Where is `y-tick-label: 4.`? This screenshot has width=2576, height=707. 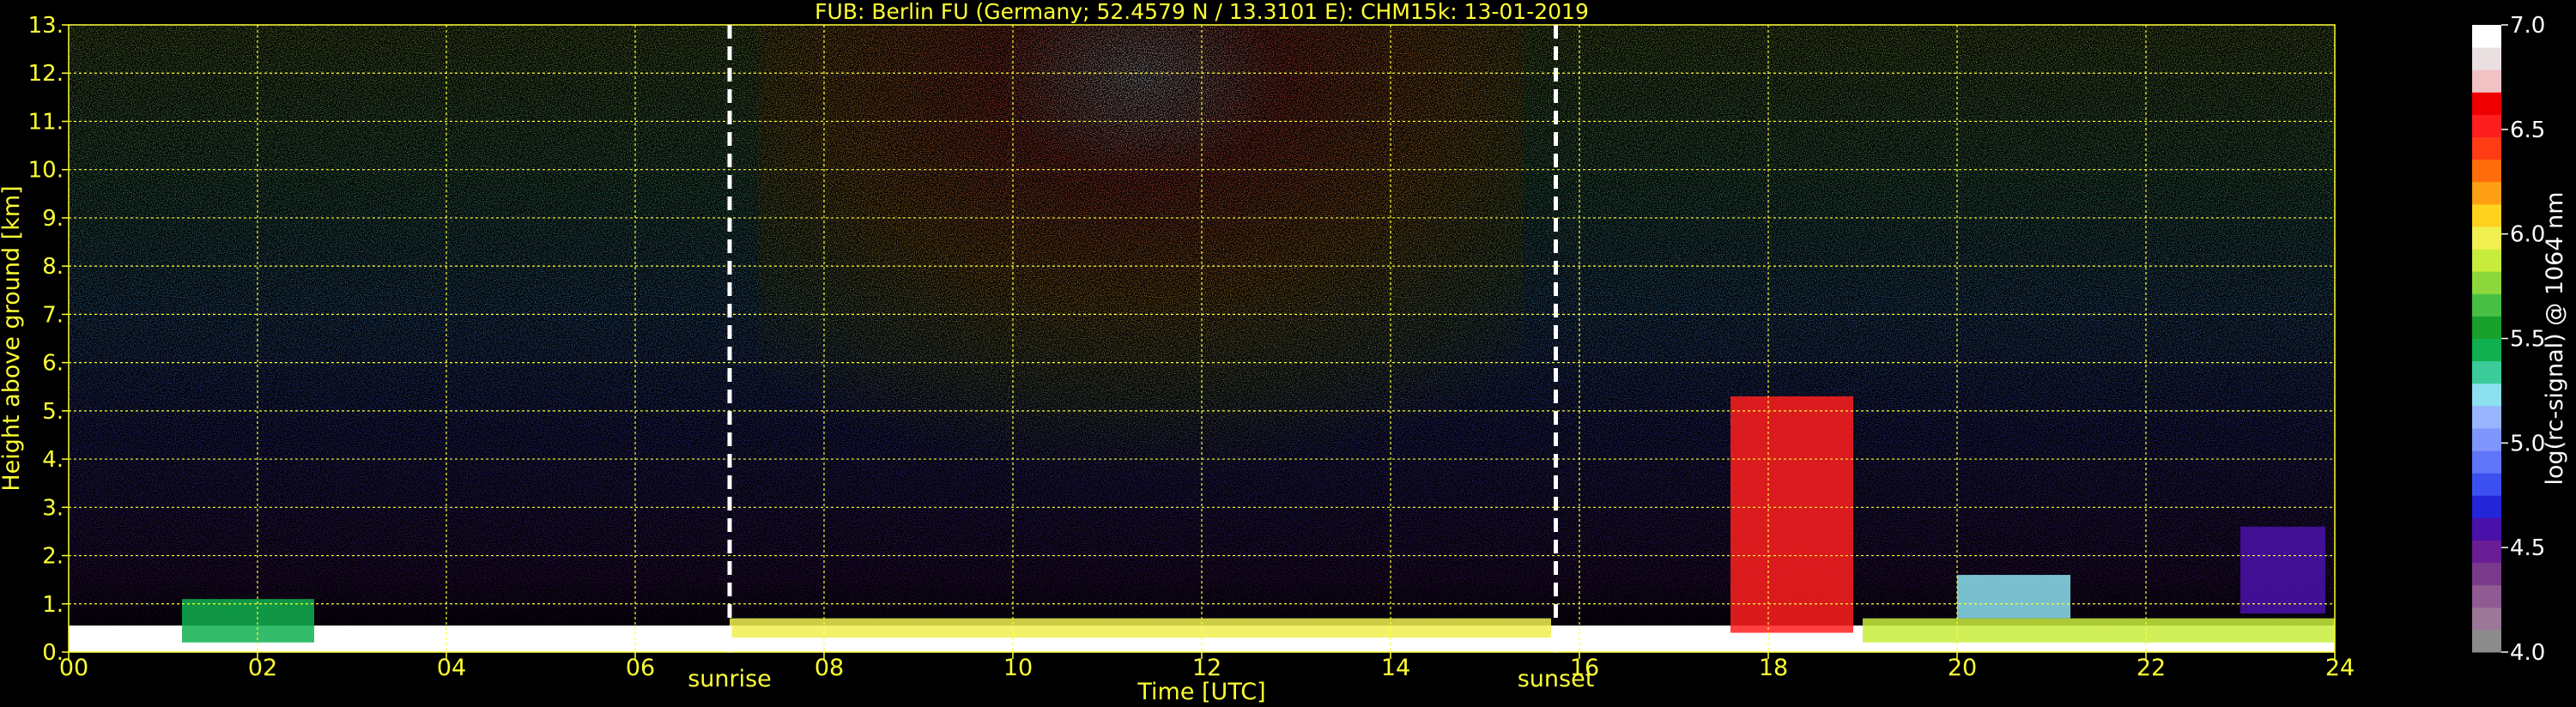
y-tick-label: 4. is located at coordinates (53, 460).